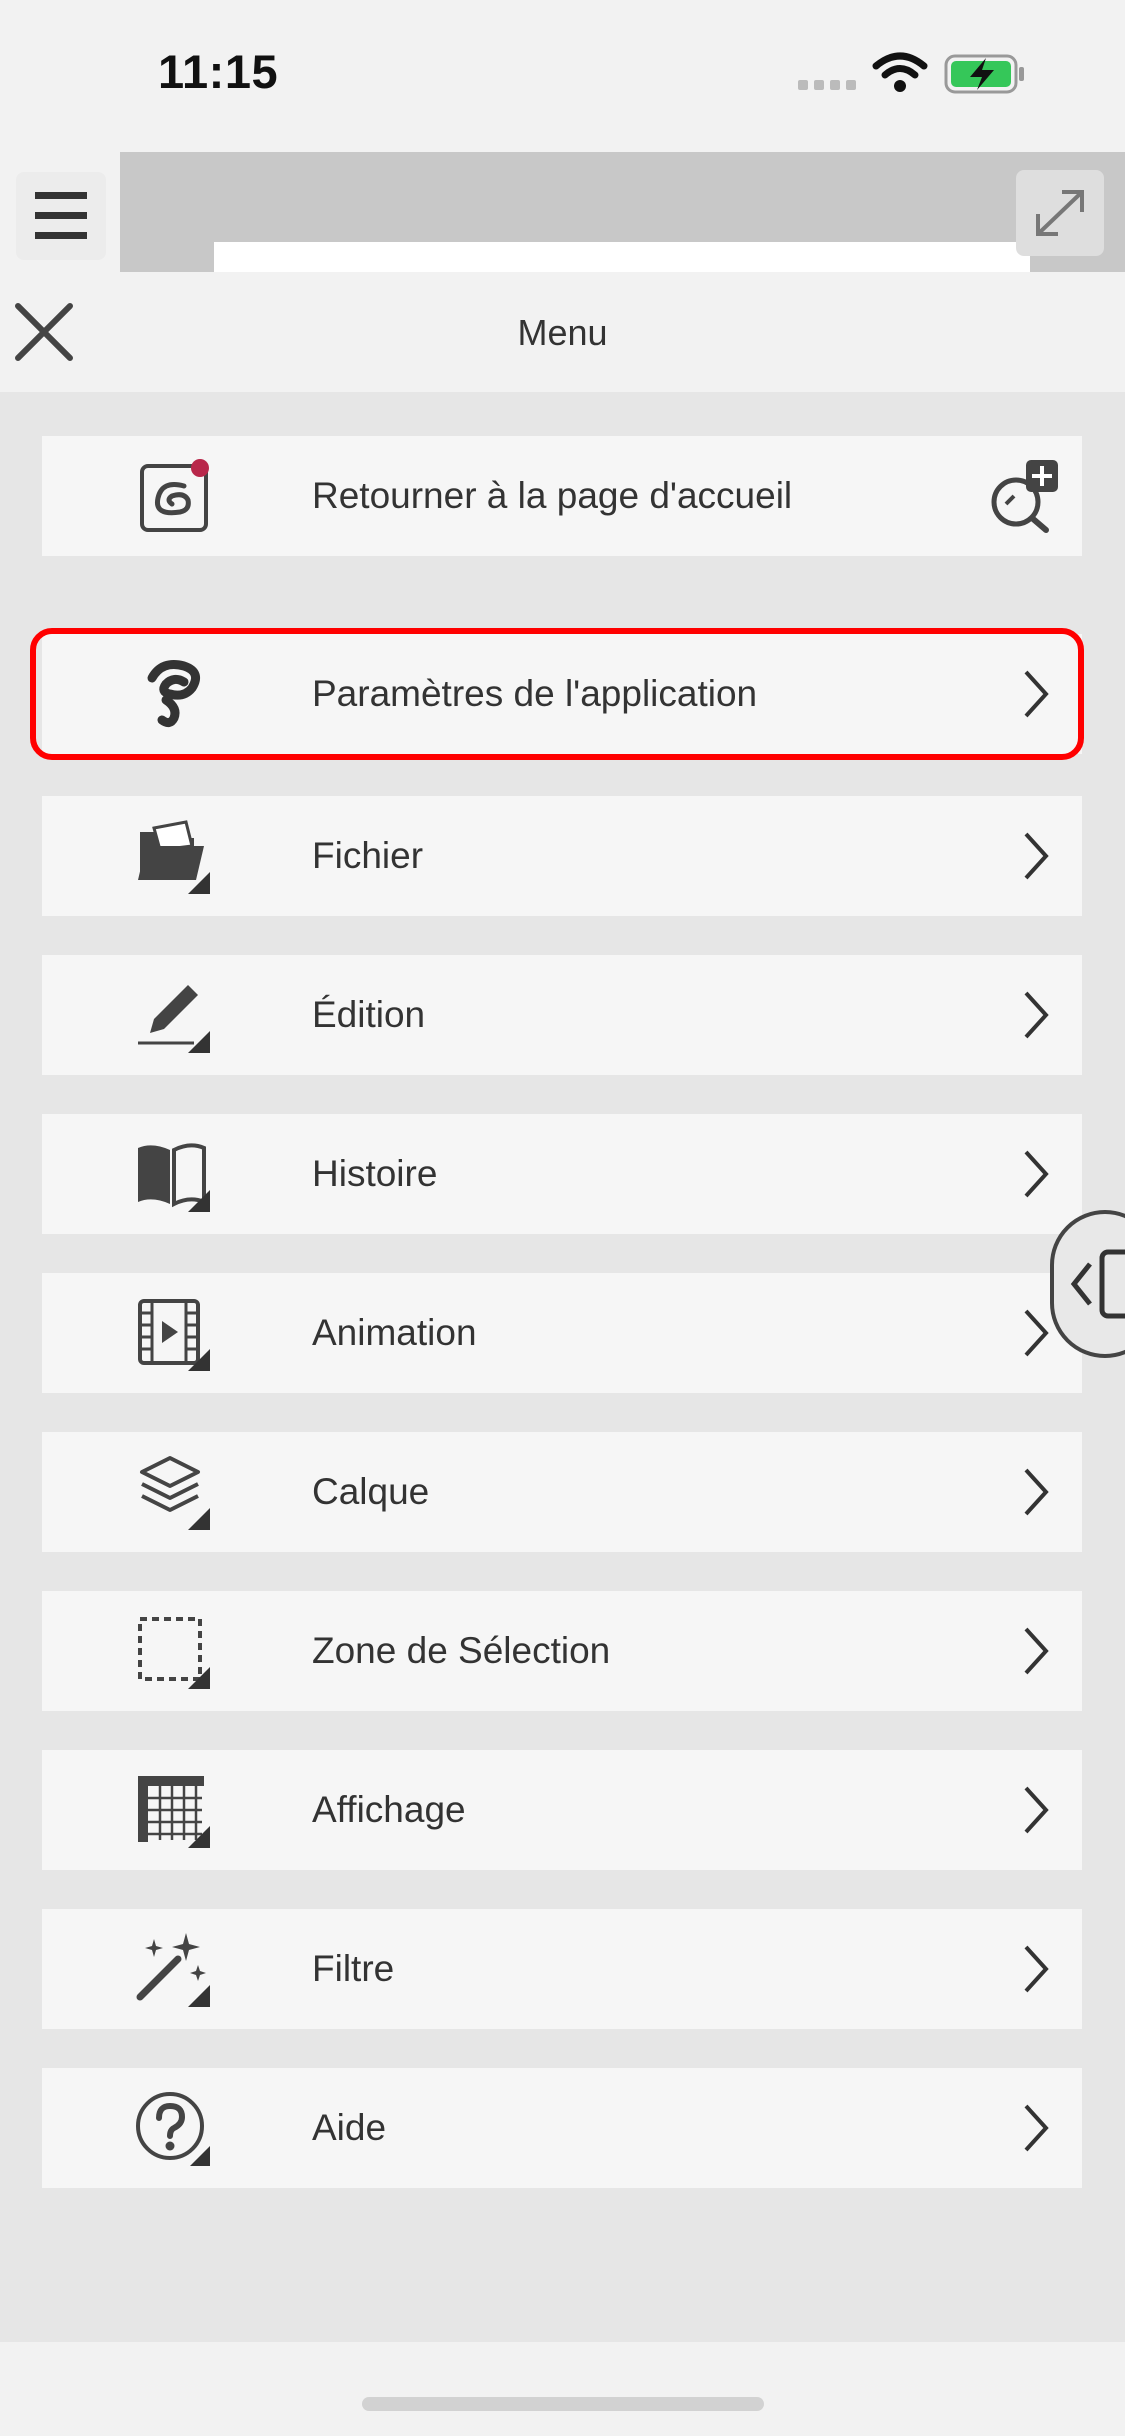 This screenshot has height=2436, width=1125. Describe the element at coordinates (562, 332) in the screenshot. I see `menu-title: Menu` at that location.